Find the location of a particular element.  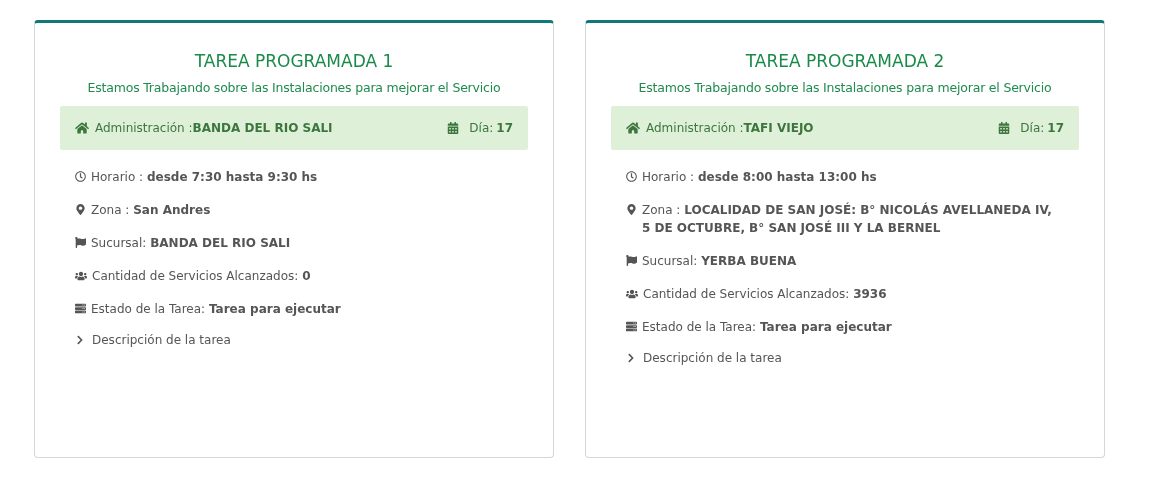

card-title: TAREA PROGRAMADA 1 is located at coordinates (294, 61).